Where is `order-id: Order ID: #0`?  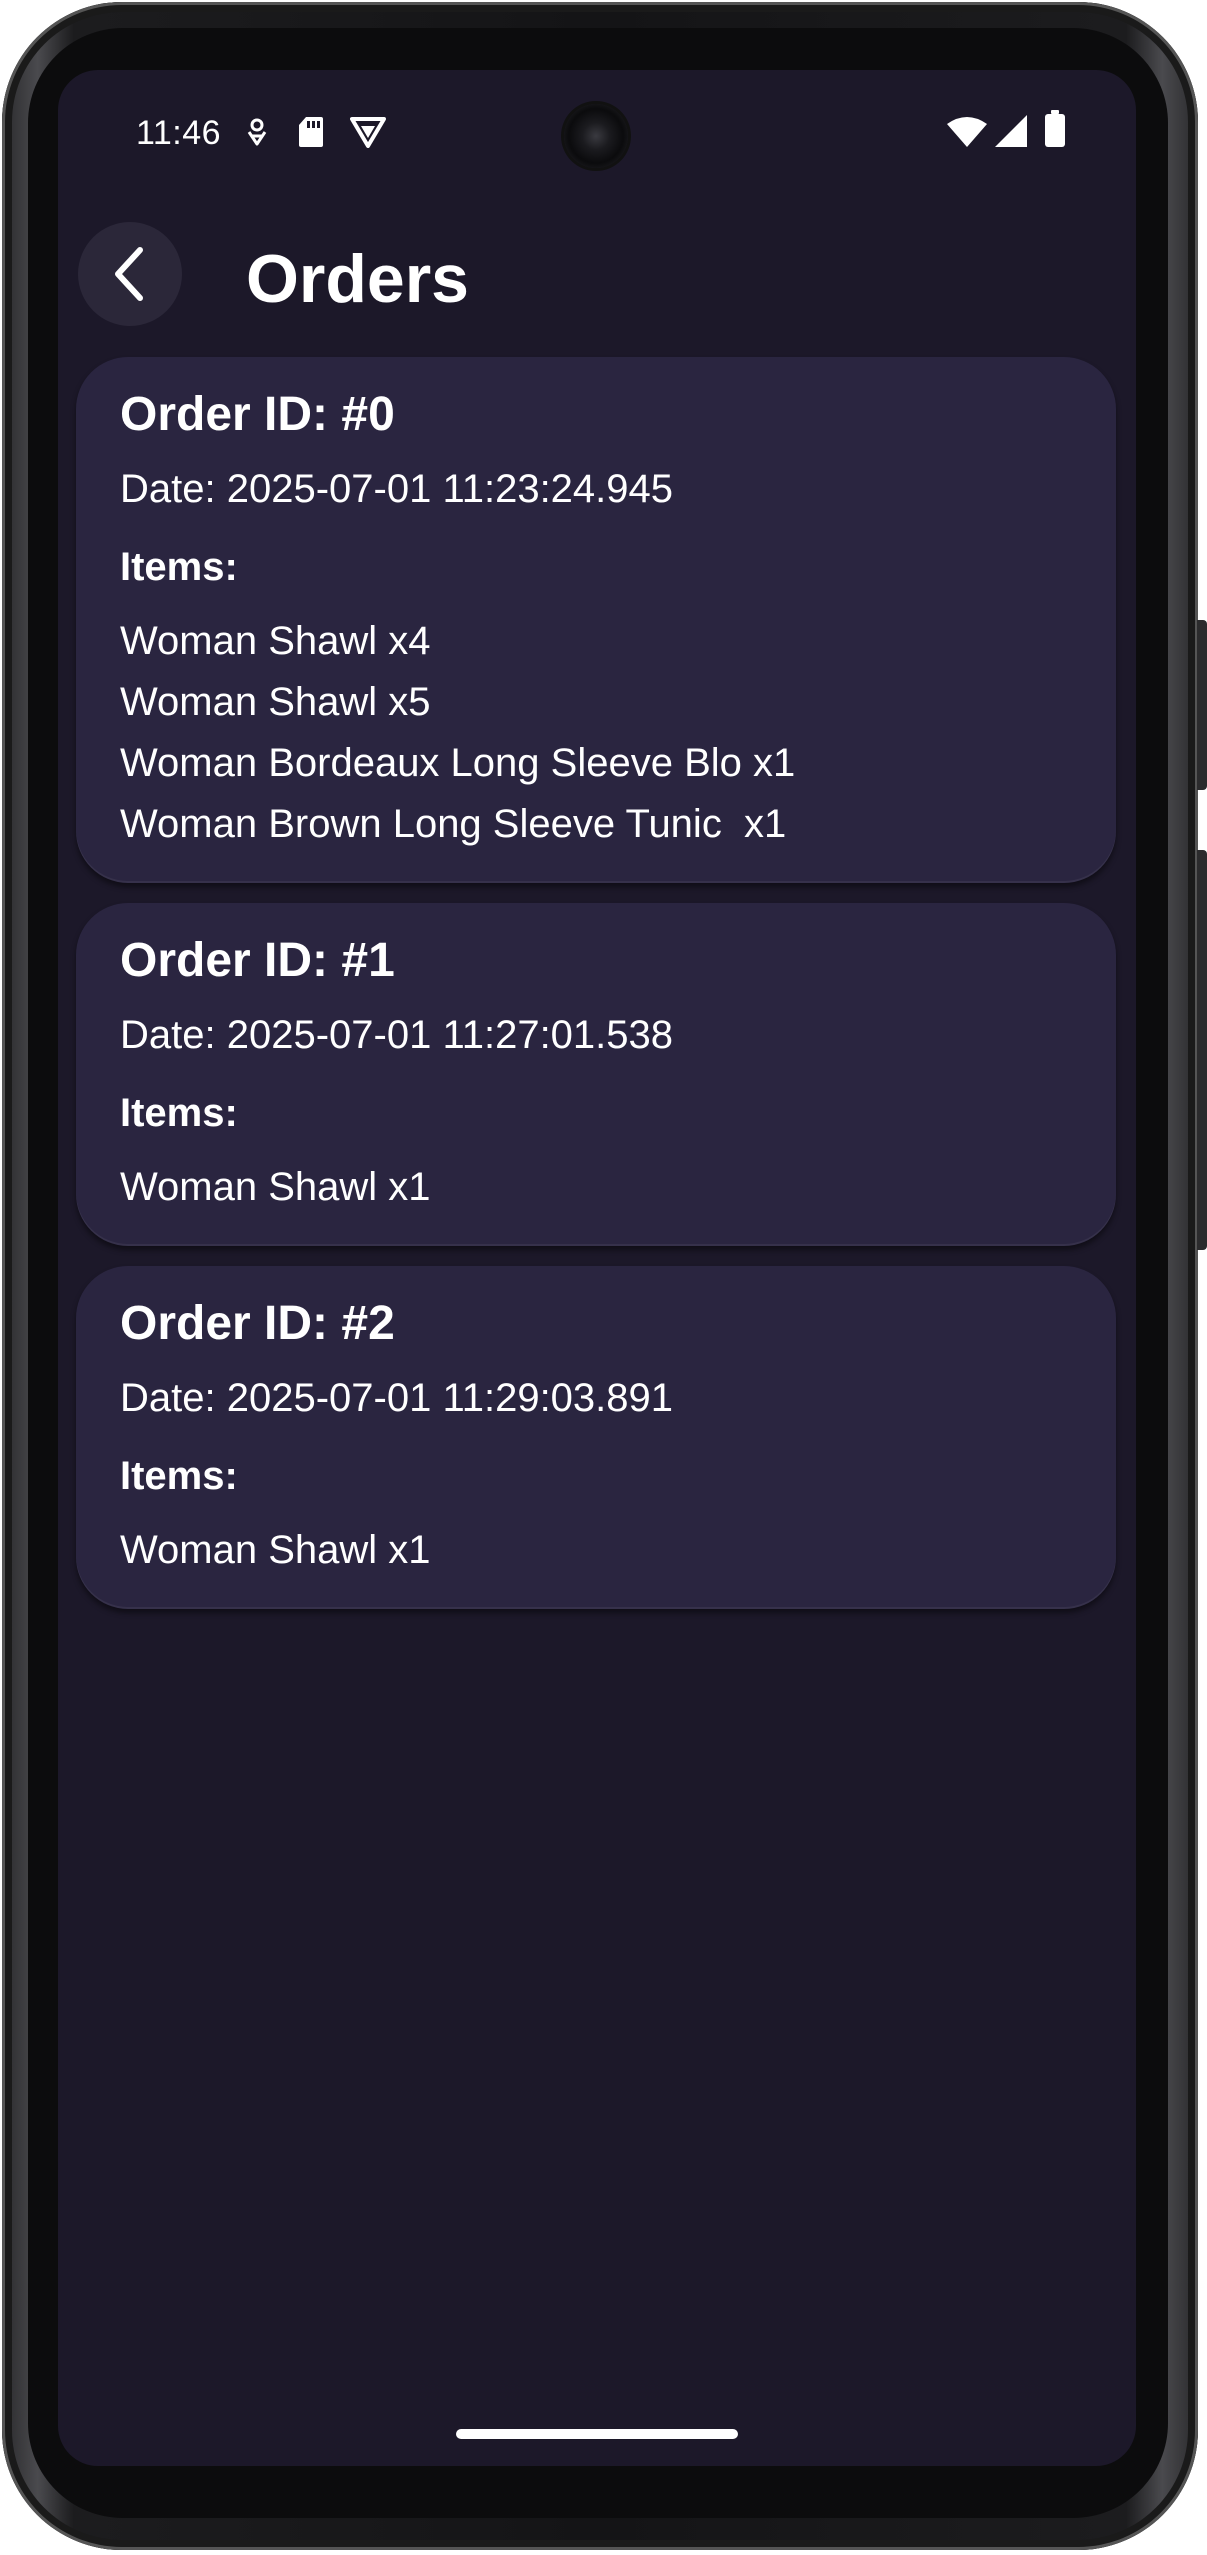 order-id: Order ID: #0 is located at coordinates (257, 414).